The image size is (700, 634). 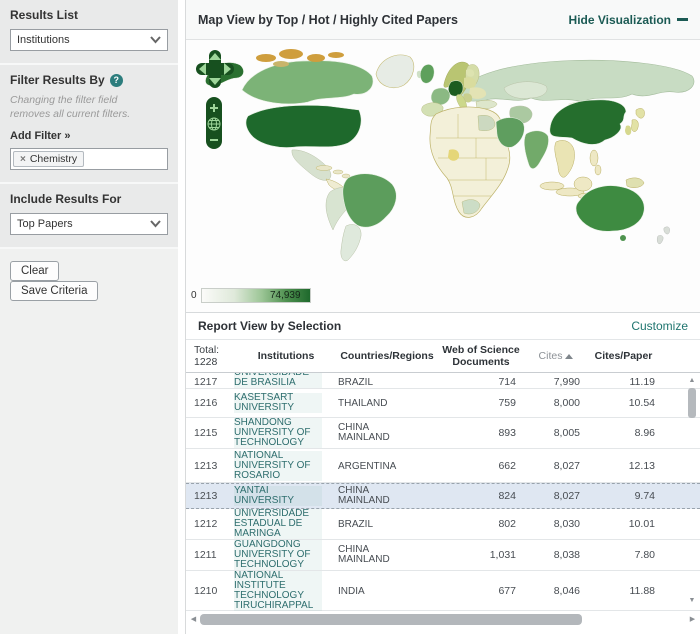 I want to click on vertical-scrollbar: ▲ ▼, so click(x=692, y=491).